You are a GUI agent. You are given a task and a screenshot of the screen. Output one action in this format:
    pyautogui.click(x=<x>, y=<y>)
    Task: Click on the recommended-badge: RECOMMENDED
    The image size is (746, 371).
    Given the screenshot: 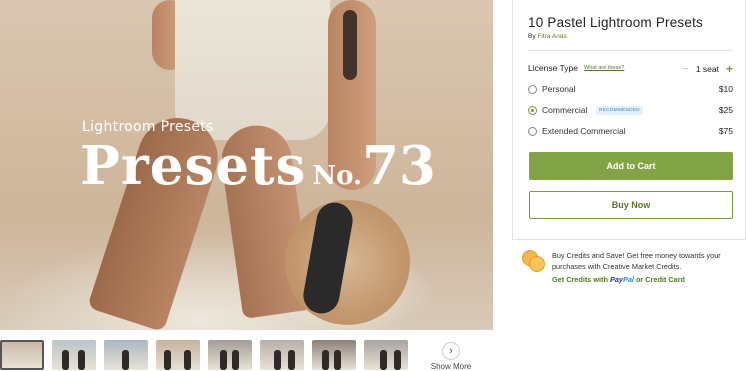 What is the action you would take?
    pyautogui.click(x=619, y=110)
    